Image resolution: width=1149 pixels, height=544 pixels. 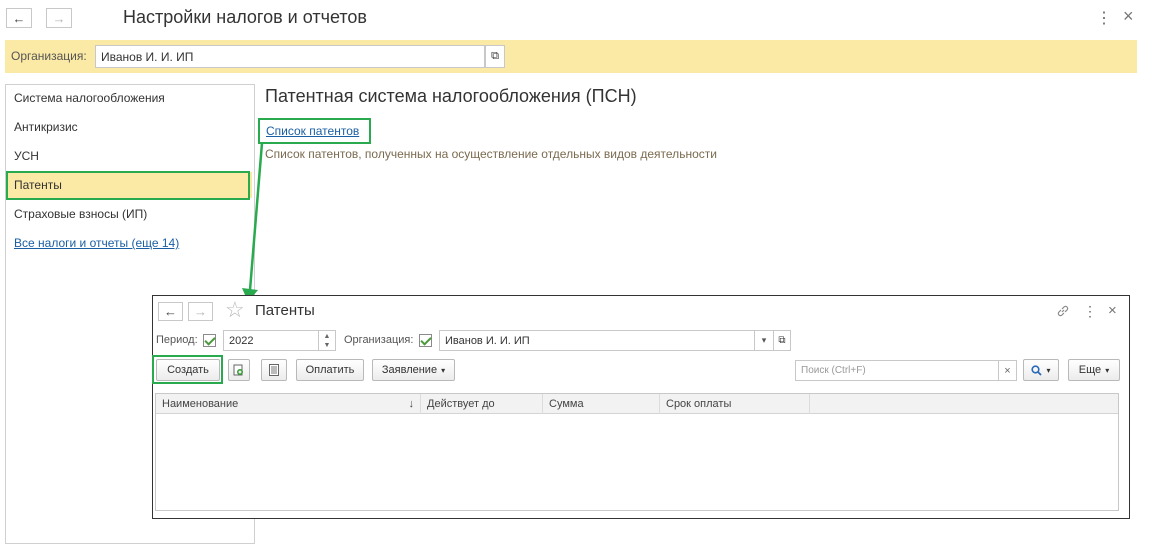 I want to click on column-header-amount: Сумма, so click(x=601, y=404).